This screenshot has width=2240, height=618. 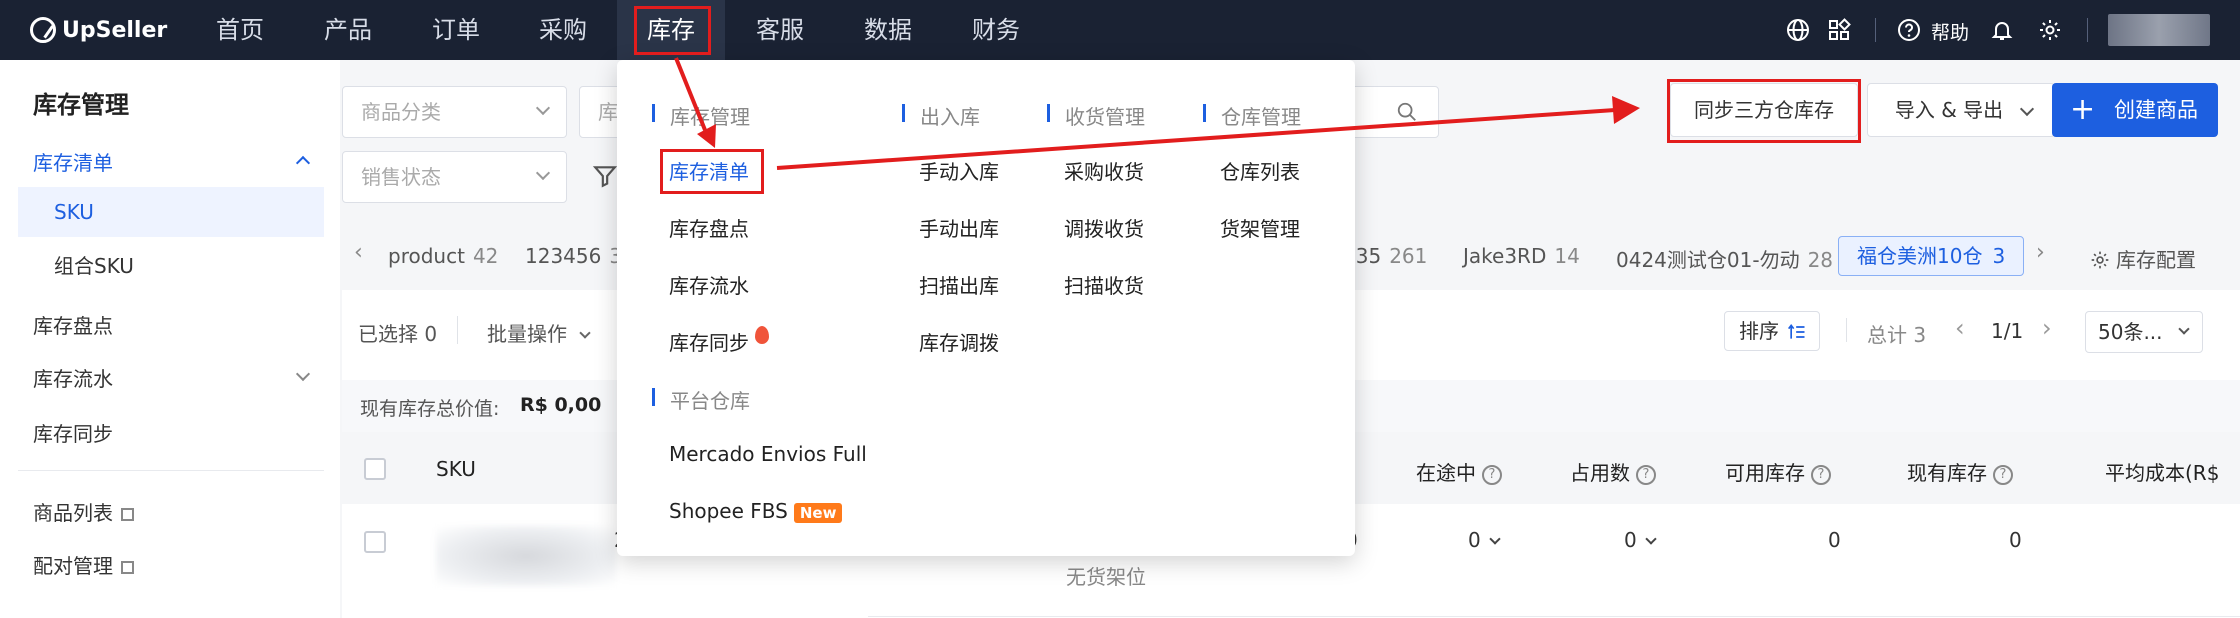 What do you see at coordinates (563, 30) in the screenshot?
I see `nav-purchase: 采购` at bounding box center [563, 30].